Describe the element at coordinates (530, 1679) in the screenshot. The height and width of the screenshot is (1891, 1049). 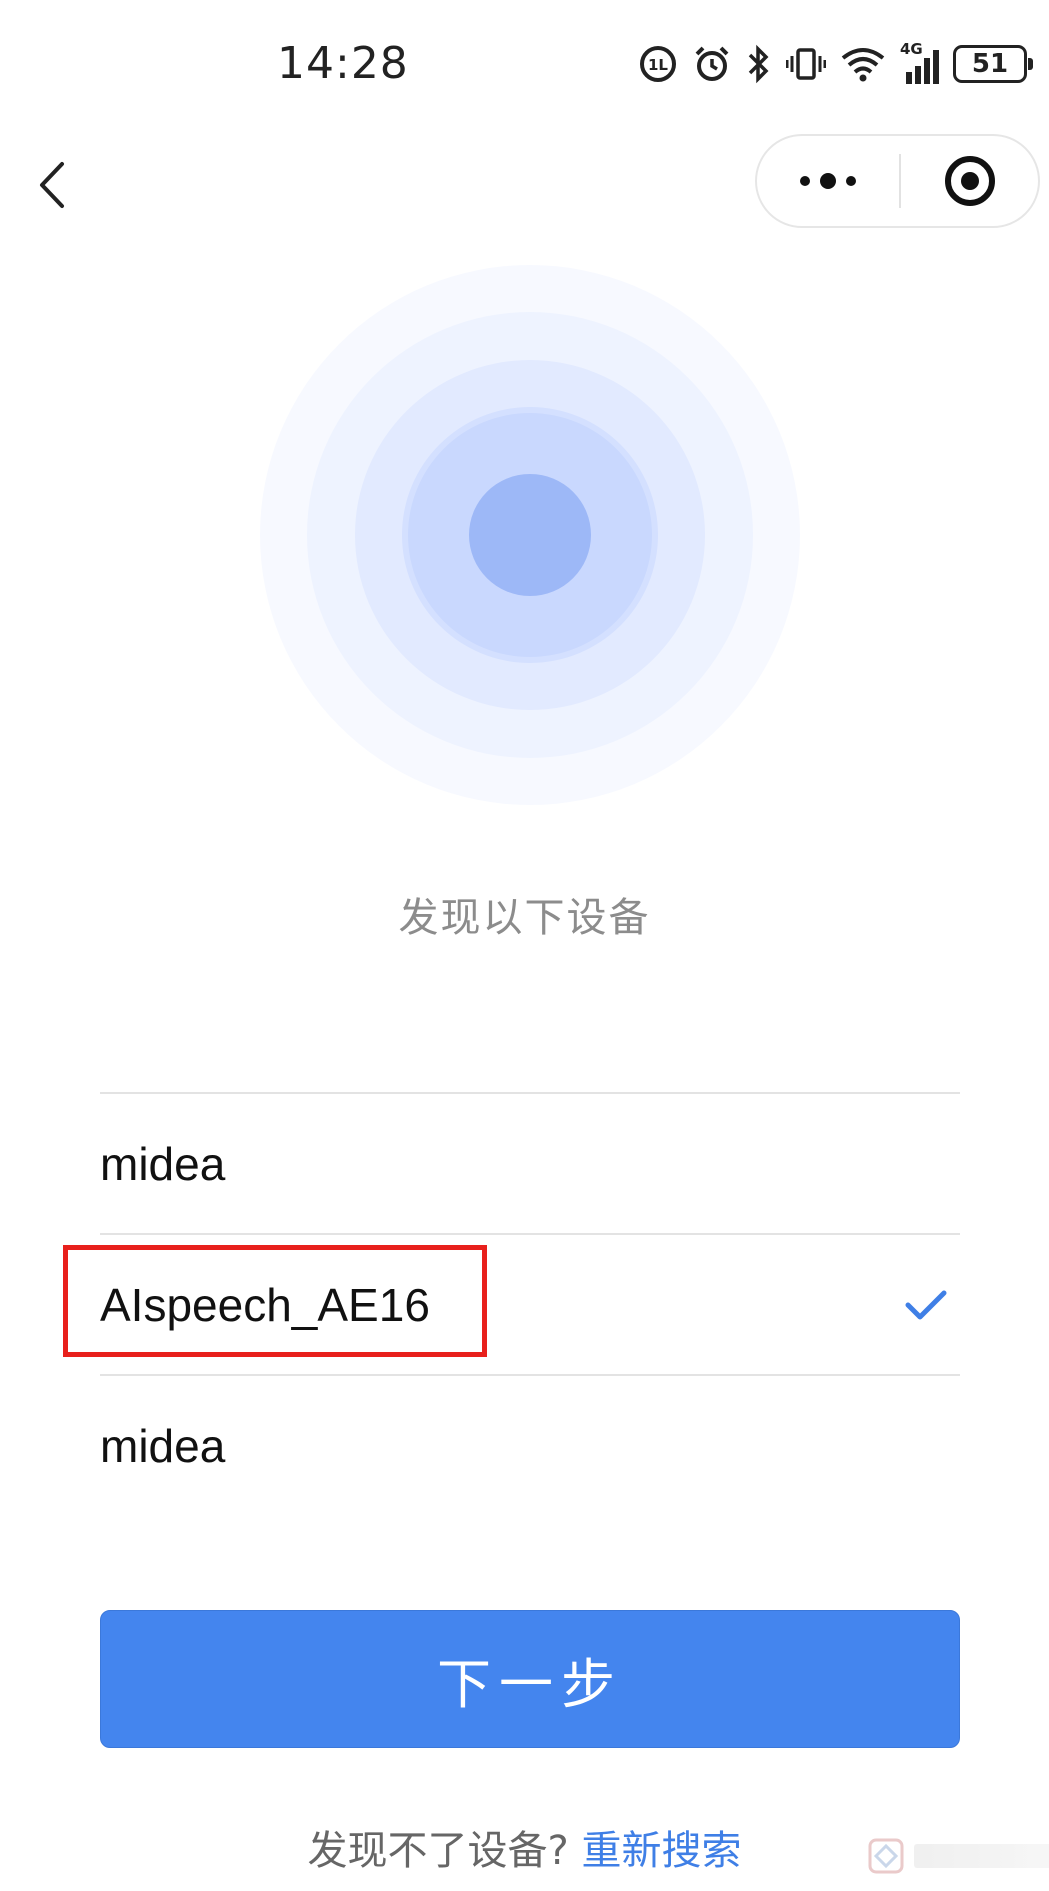
I see `next-step-button: 下一步` at that location.